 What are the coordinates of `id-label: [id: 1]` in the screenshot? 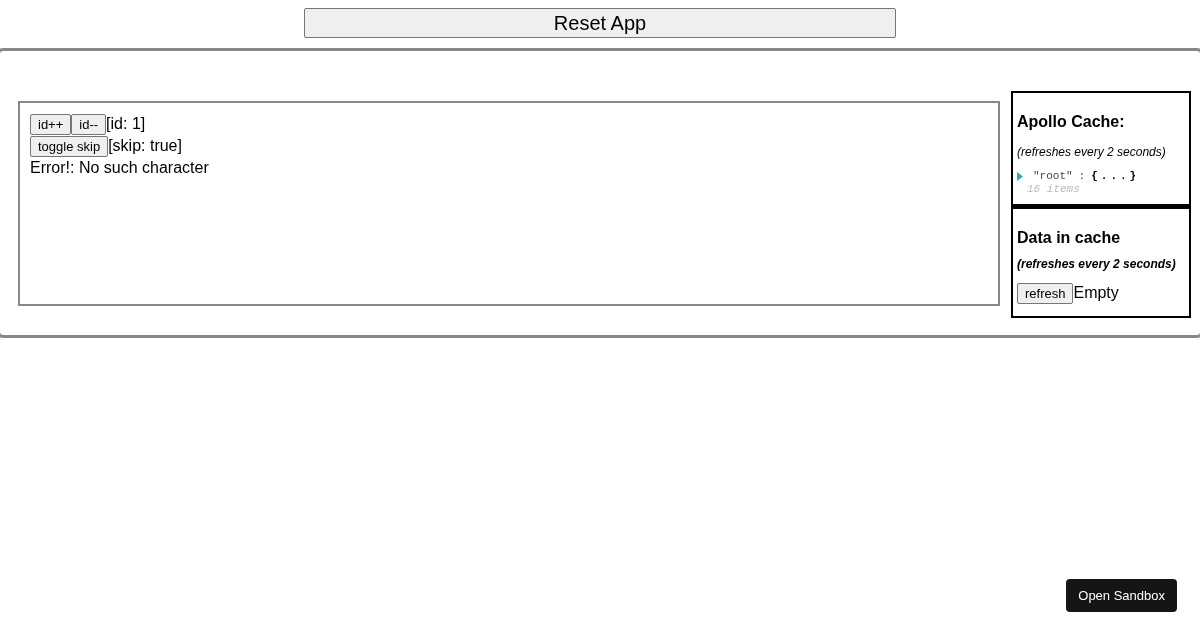 It's located at (126, 124).